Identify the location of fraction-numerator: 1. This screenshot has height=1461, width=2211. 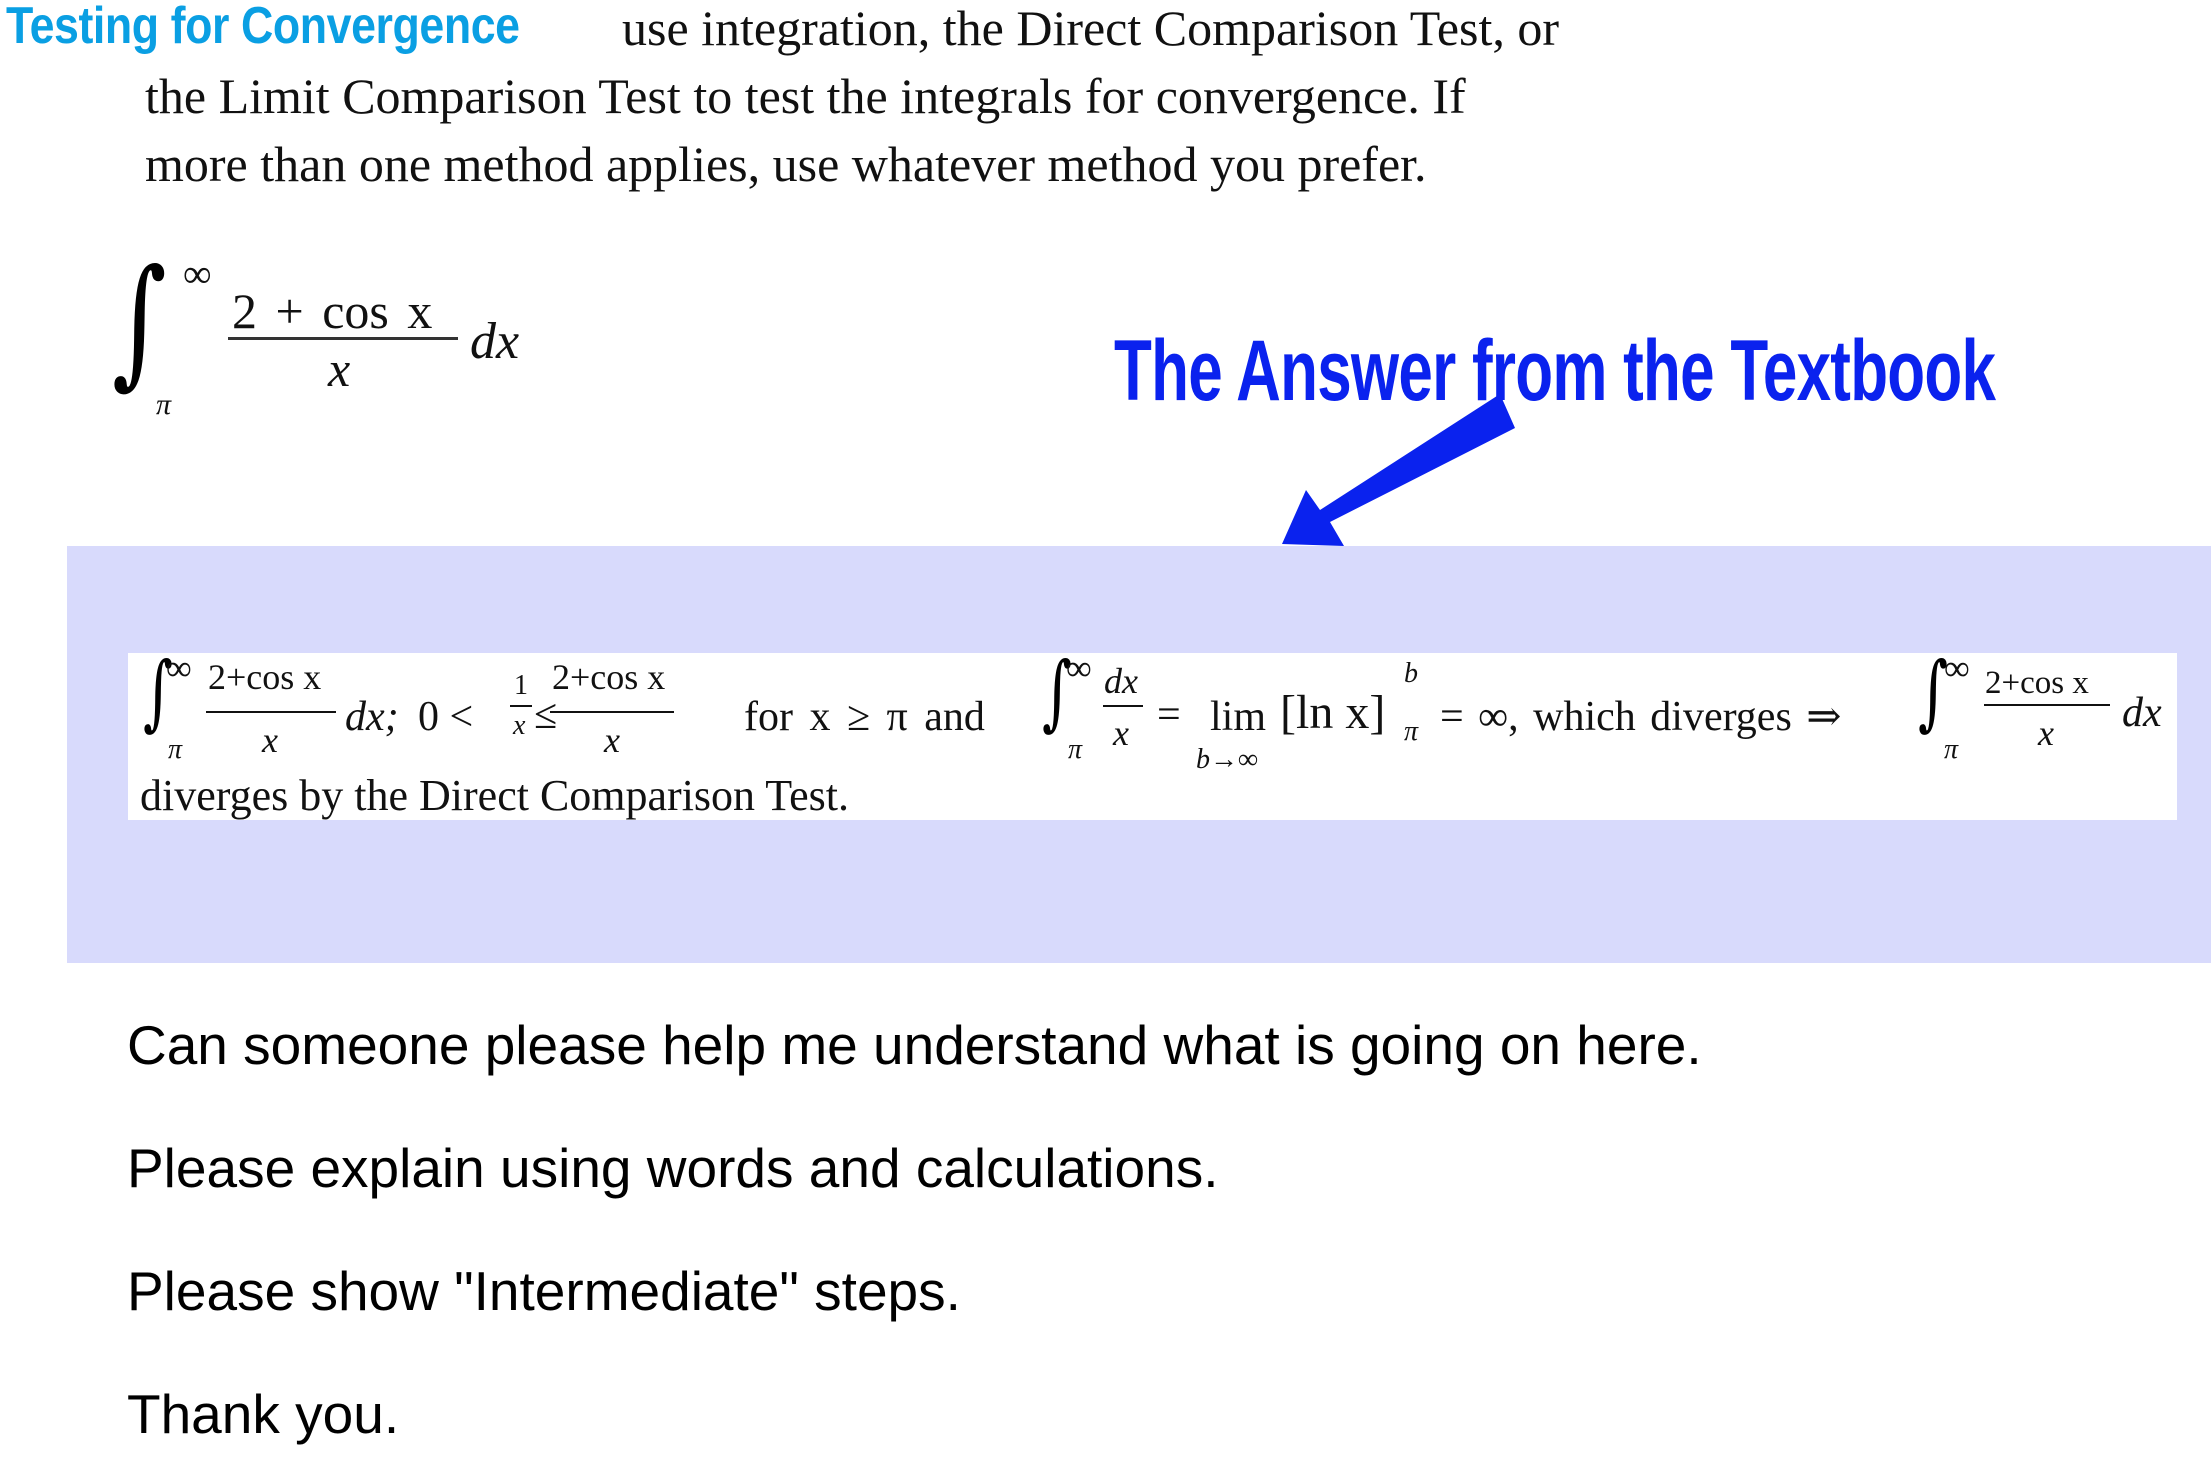
(521, 685).